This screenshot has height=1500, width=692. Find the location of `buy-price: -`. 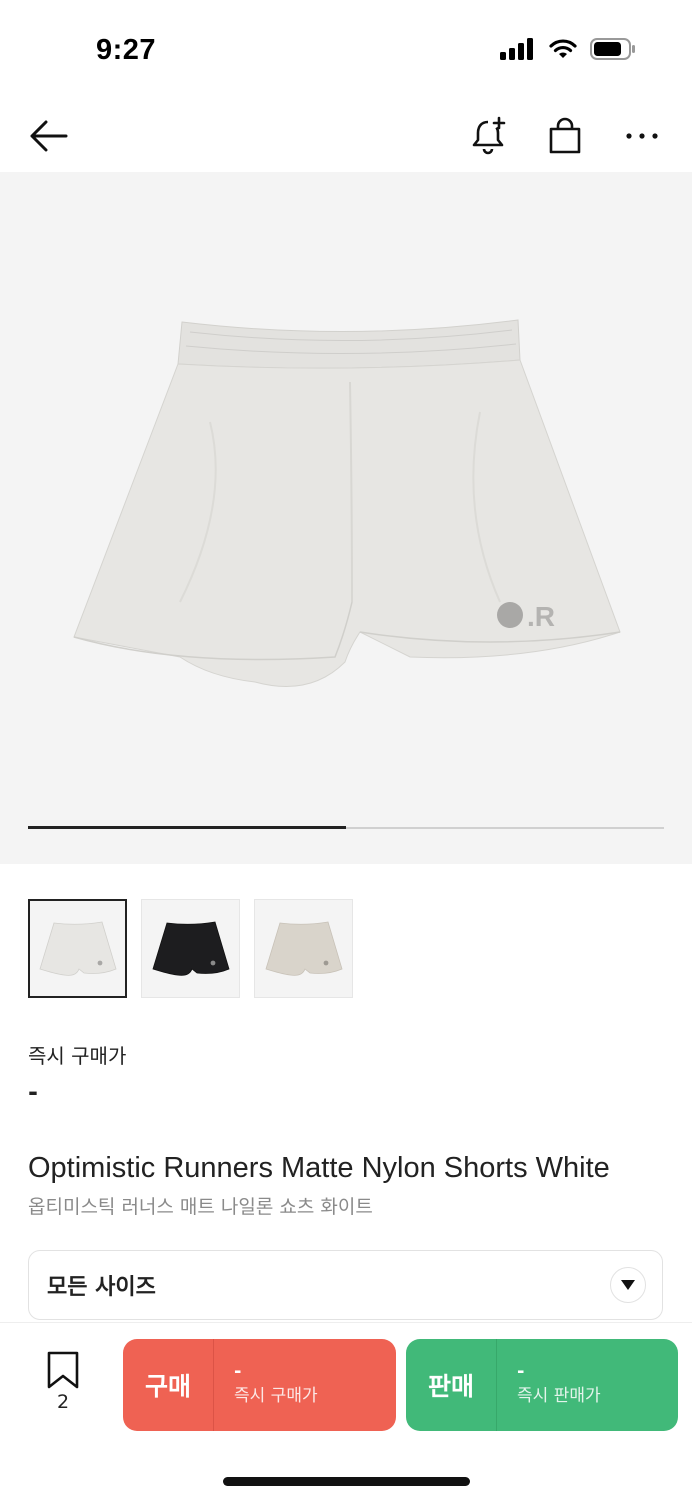

buy-price: - is located at coordinates (238, 1371).